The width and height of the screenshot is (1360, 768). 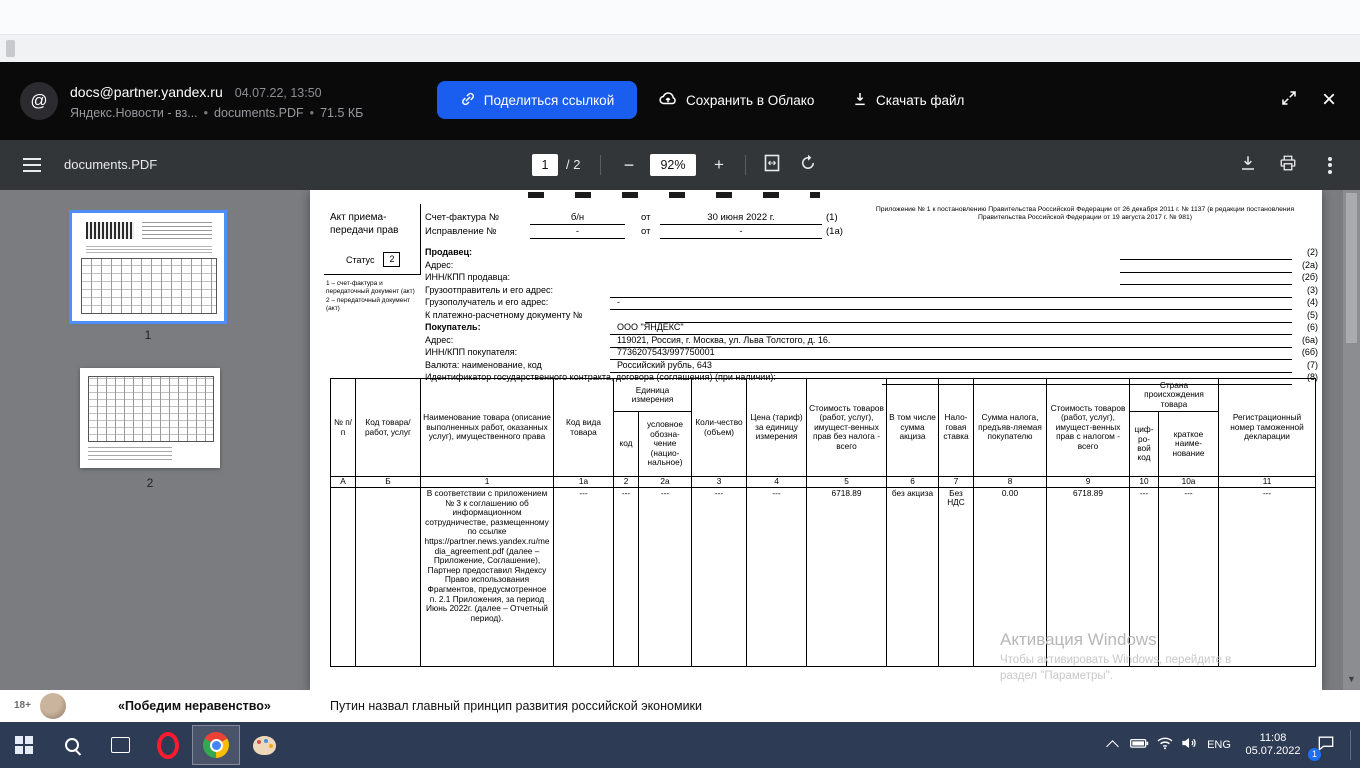 I want to click on line-marker: (6), so click(x=1312, y=327).